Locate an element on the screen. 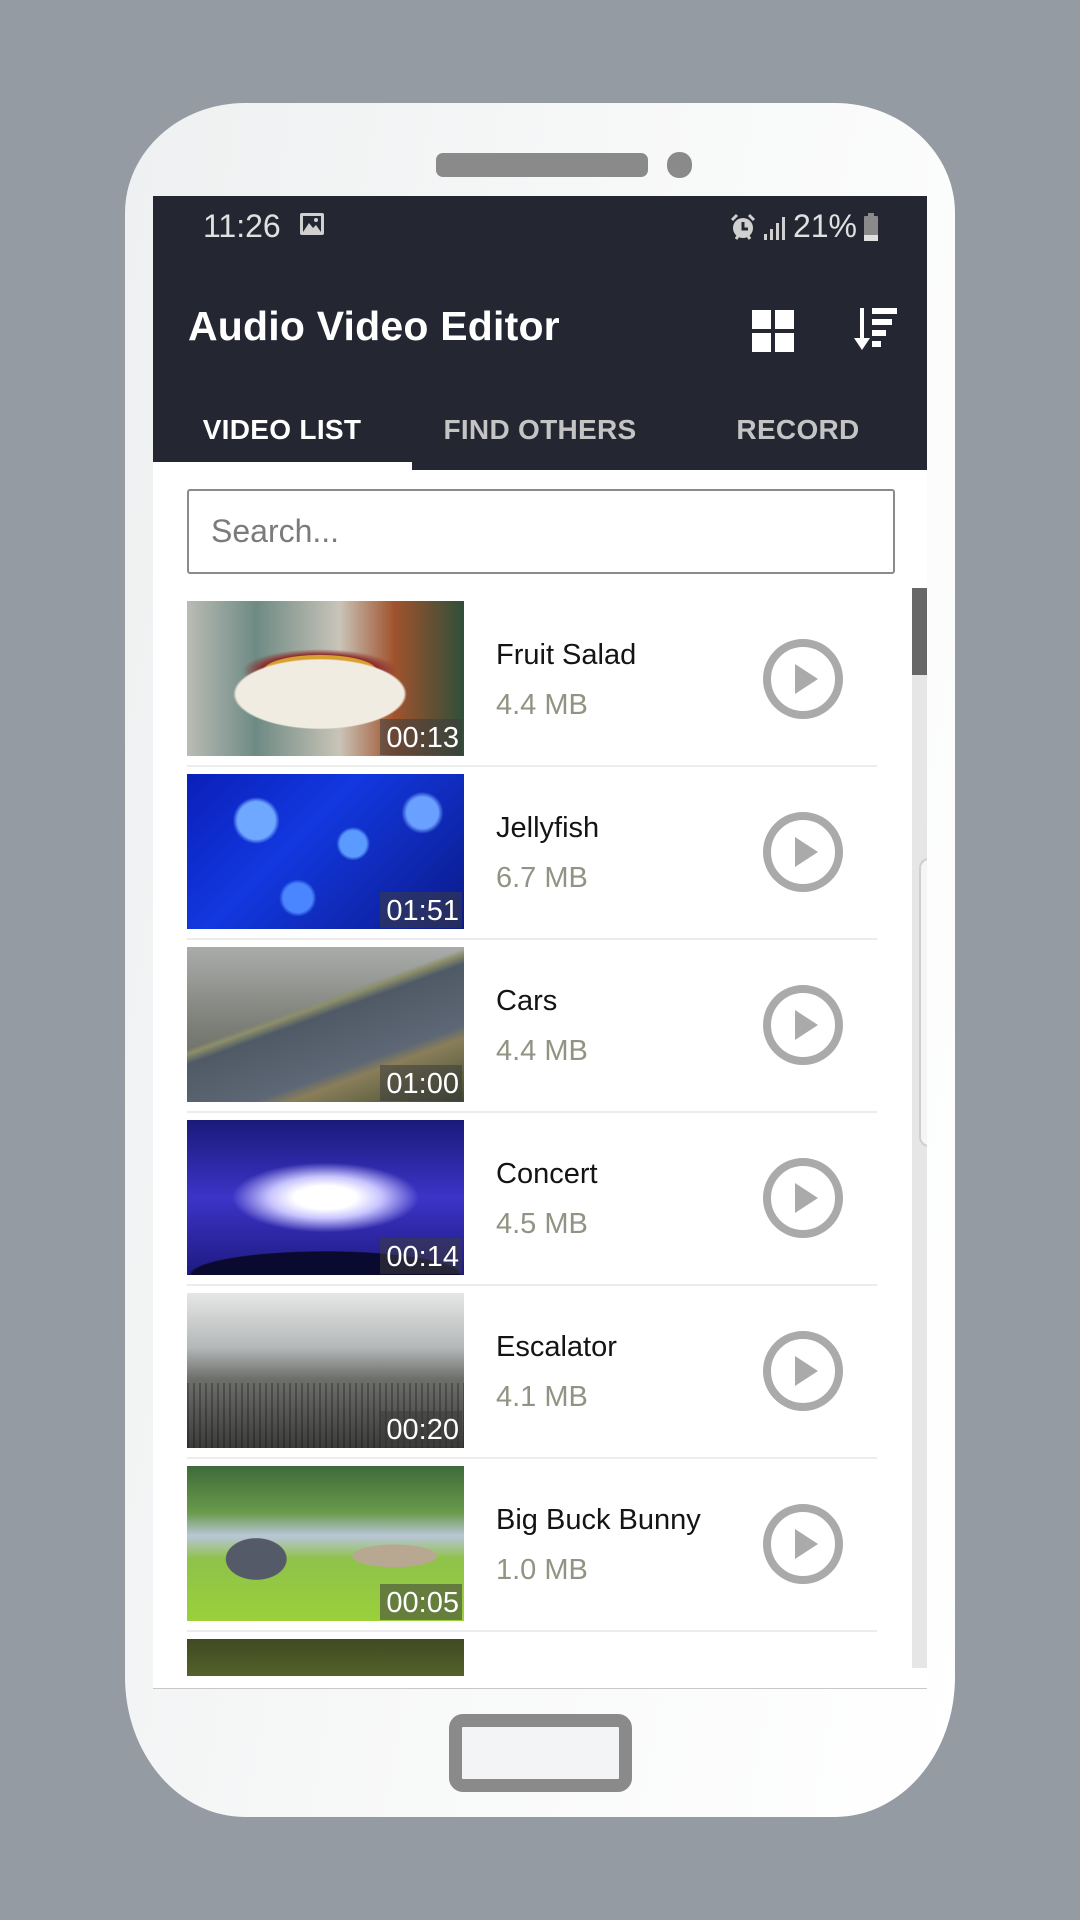  tab-find-others: FIND OTHERS is located at coordinates (540, 430).